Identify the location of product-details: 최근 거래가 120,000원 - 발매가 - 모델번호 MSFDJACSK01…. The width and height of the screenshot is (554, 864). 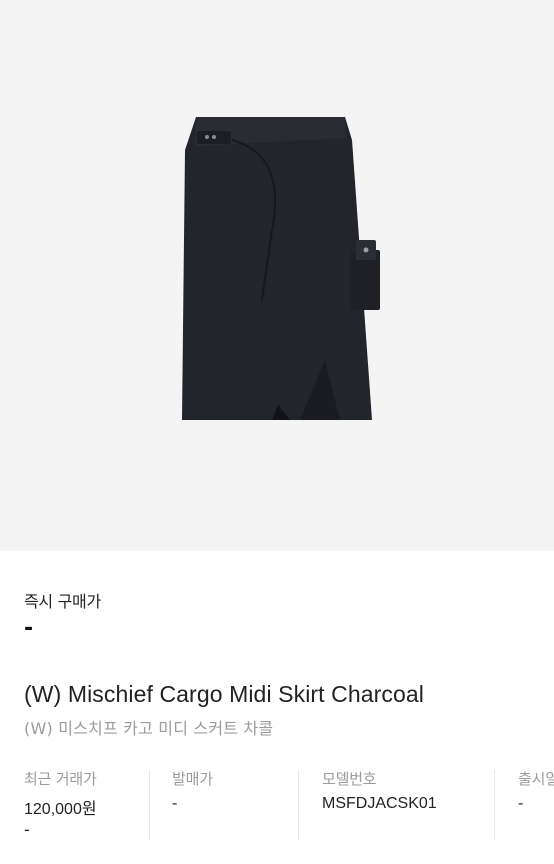
(277, 804).